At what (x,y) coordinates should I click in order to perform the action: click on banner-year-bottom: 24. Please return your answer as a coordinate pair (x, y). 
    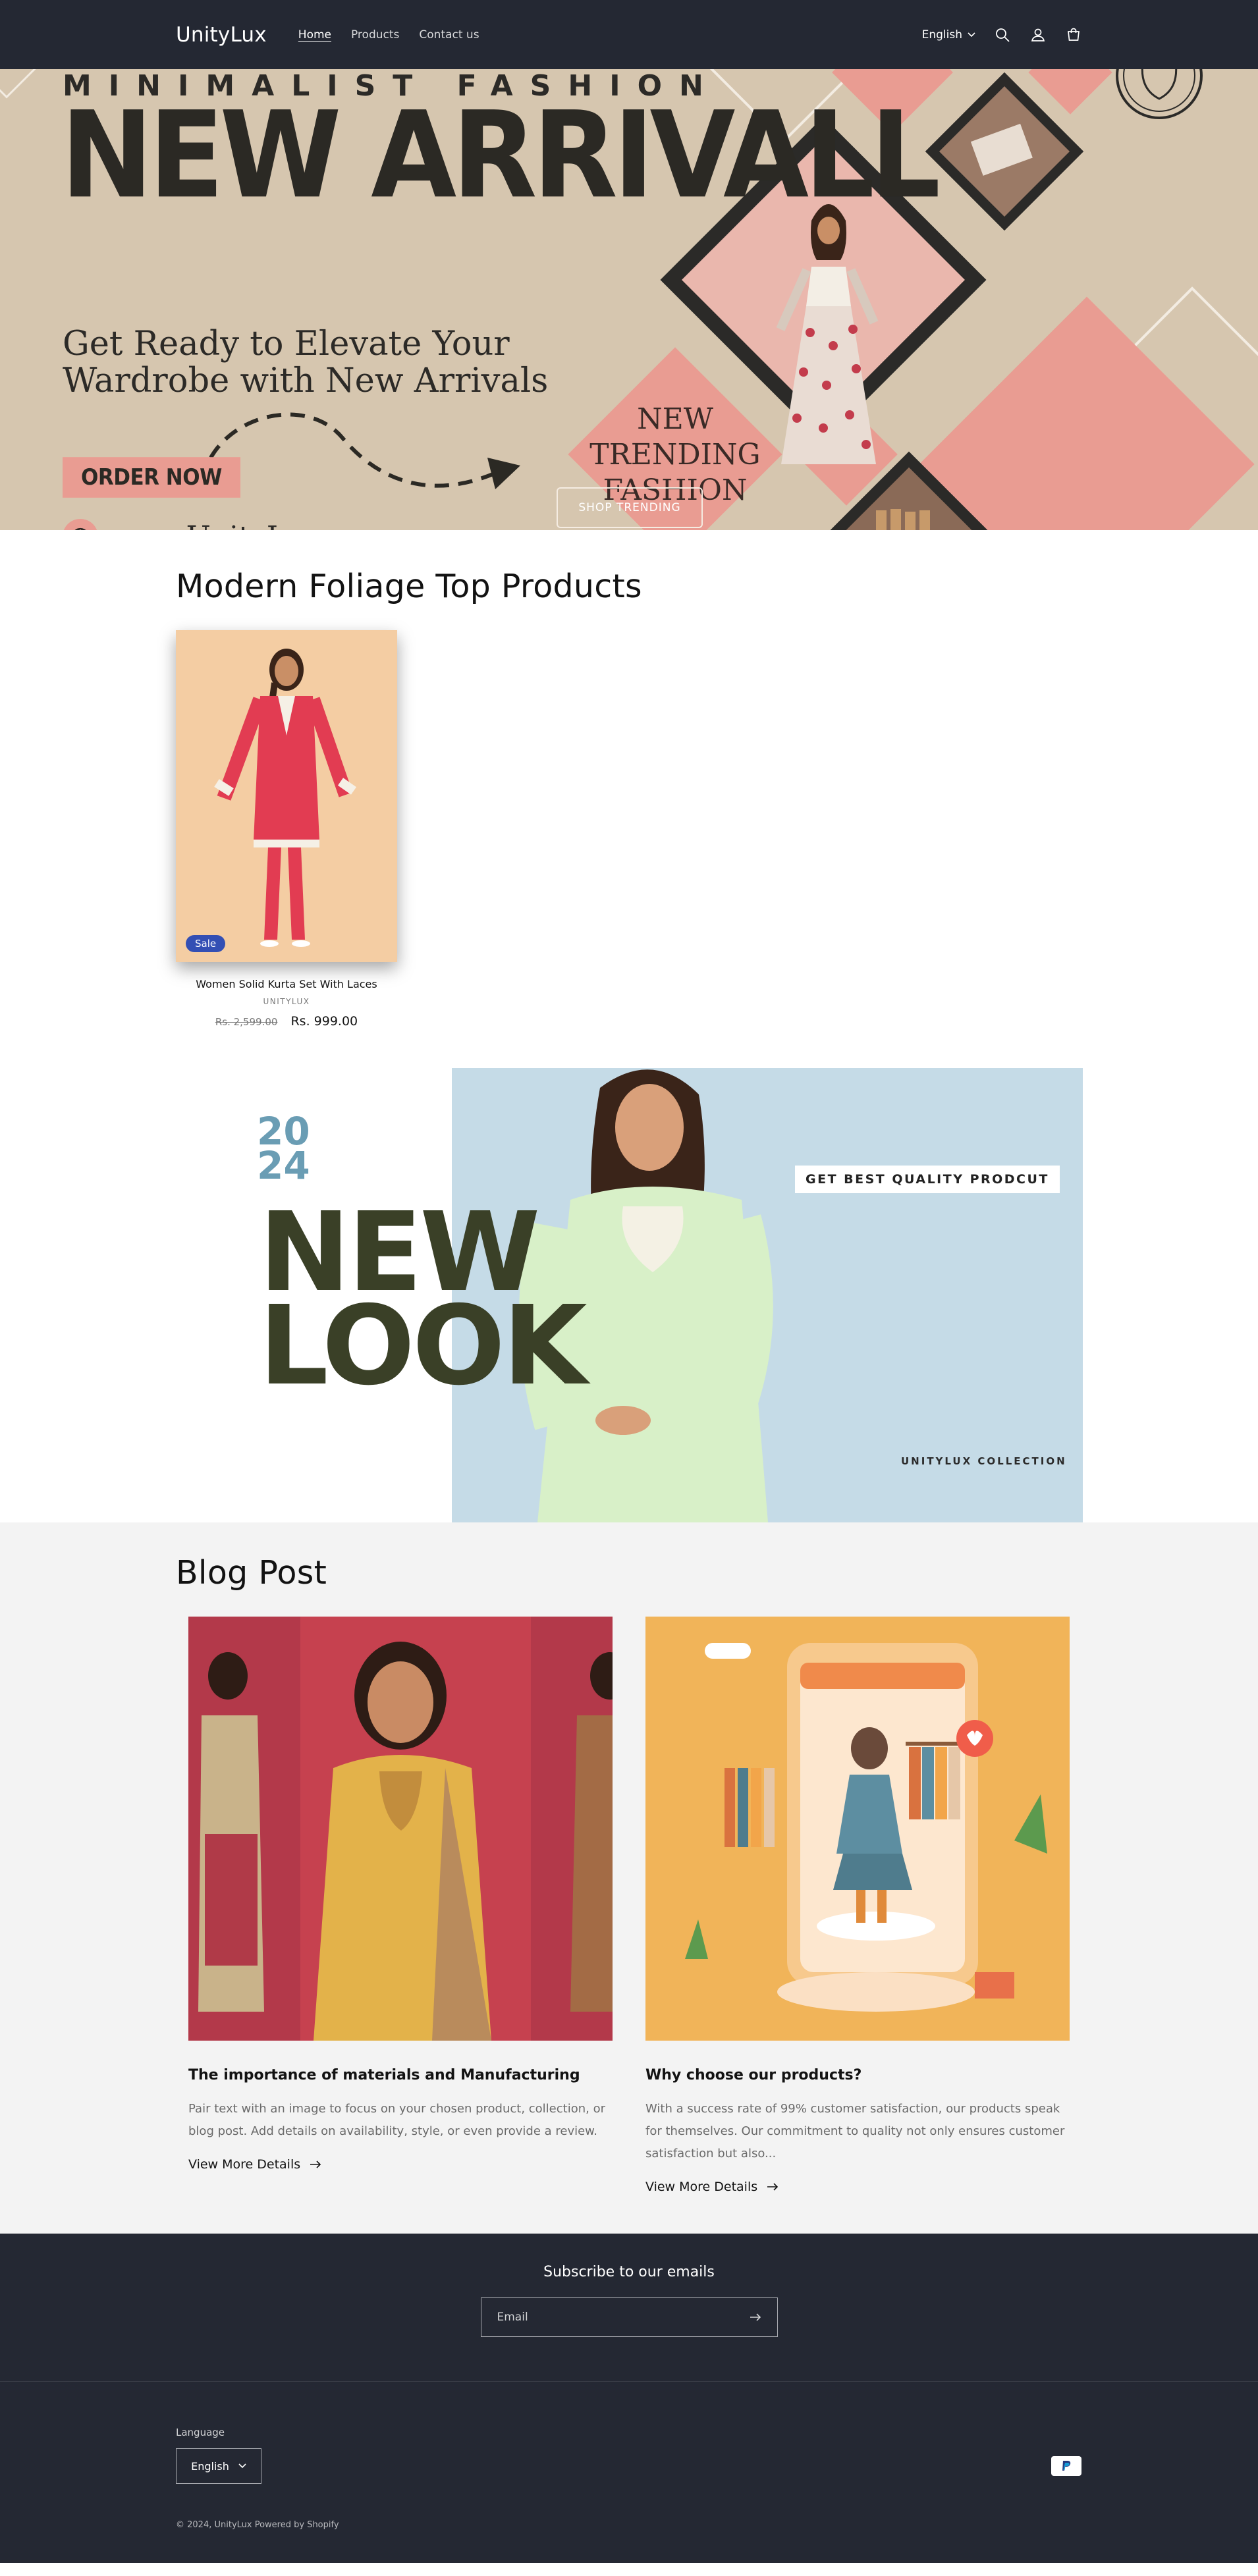
    Looking at the image, I should click on (283, 1165).